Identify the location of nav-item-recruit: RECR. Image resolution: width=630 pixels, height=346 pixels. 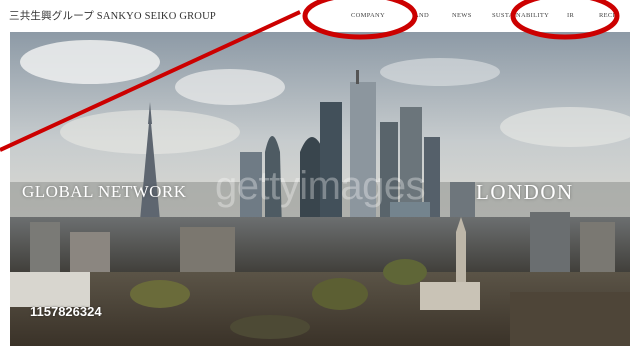
(608, 15).